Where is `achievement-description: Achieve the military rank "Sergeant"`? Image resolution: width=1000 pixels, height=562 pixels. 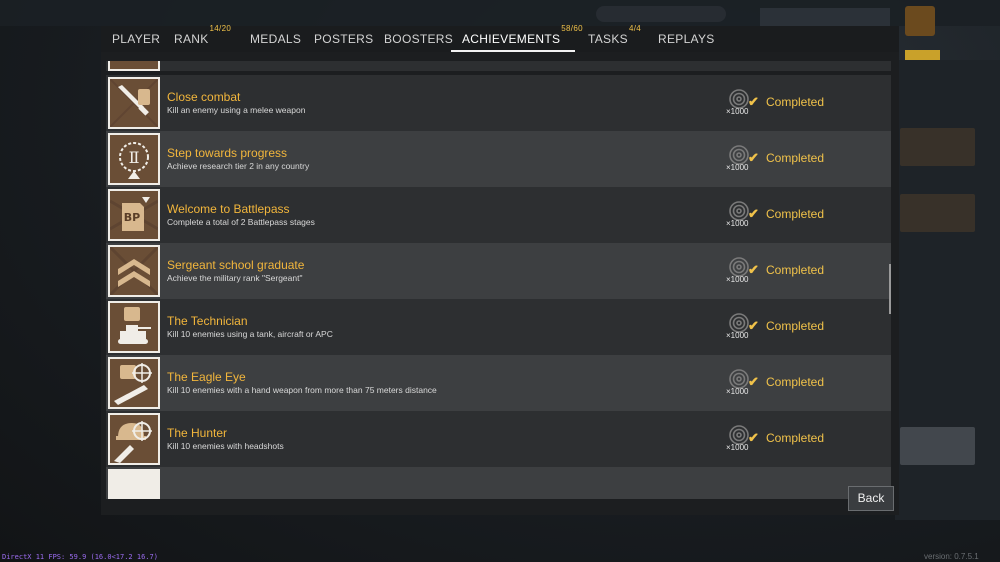 achievement-description: Achieve the military rank "Sergeant" is located at coordinates (235, 278).